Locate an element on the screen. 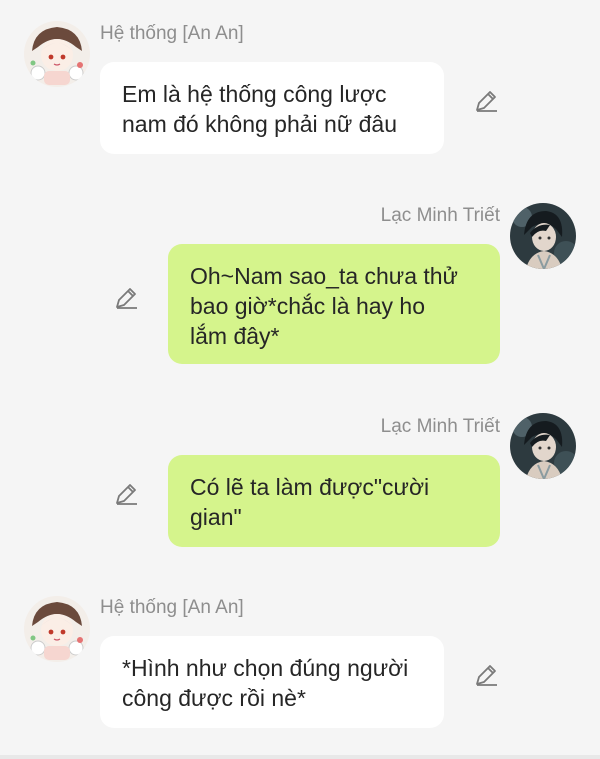 The image size is (600, 759). message-bubble-outgoing: Có lẽ ta làm được"cười gian" is located at coordinates (334, 501).